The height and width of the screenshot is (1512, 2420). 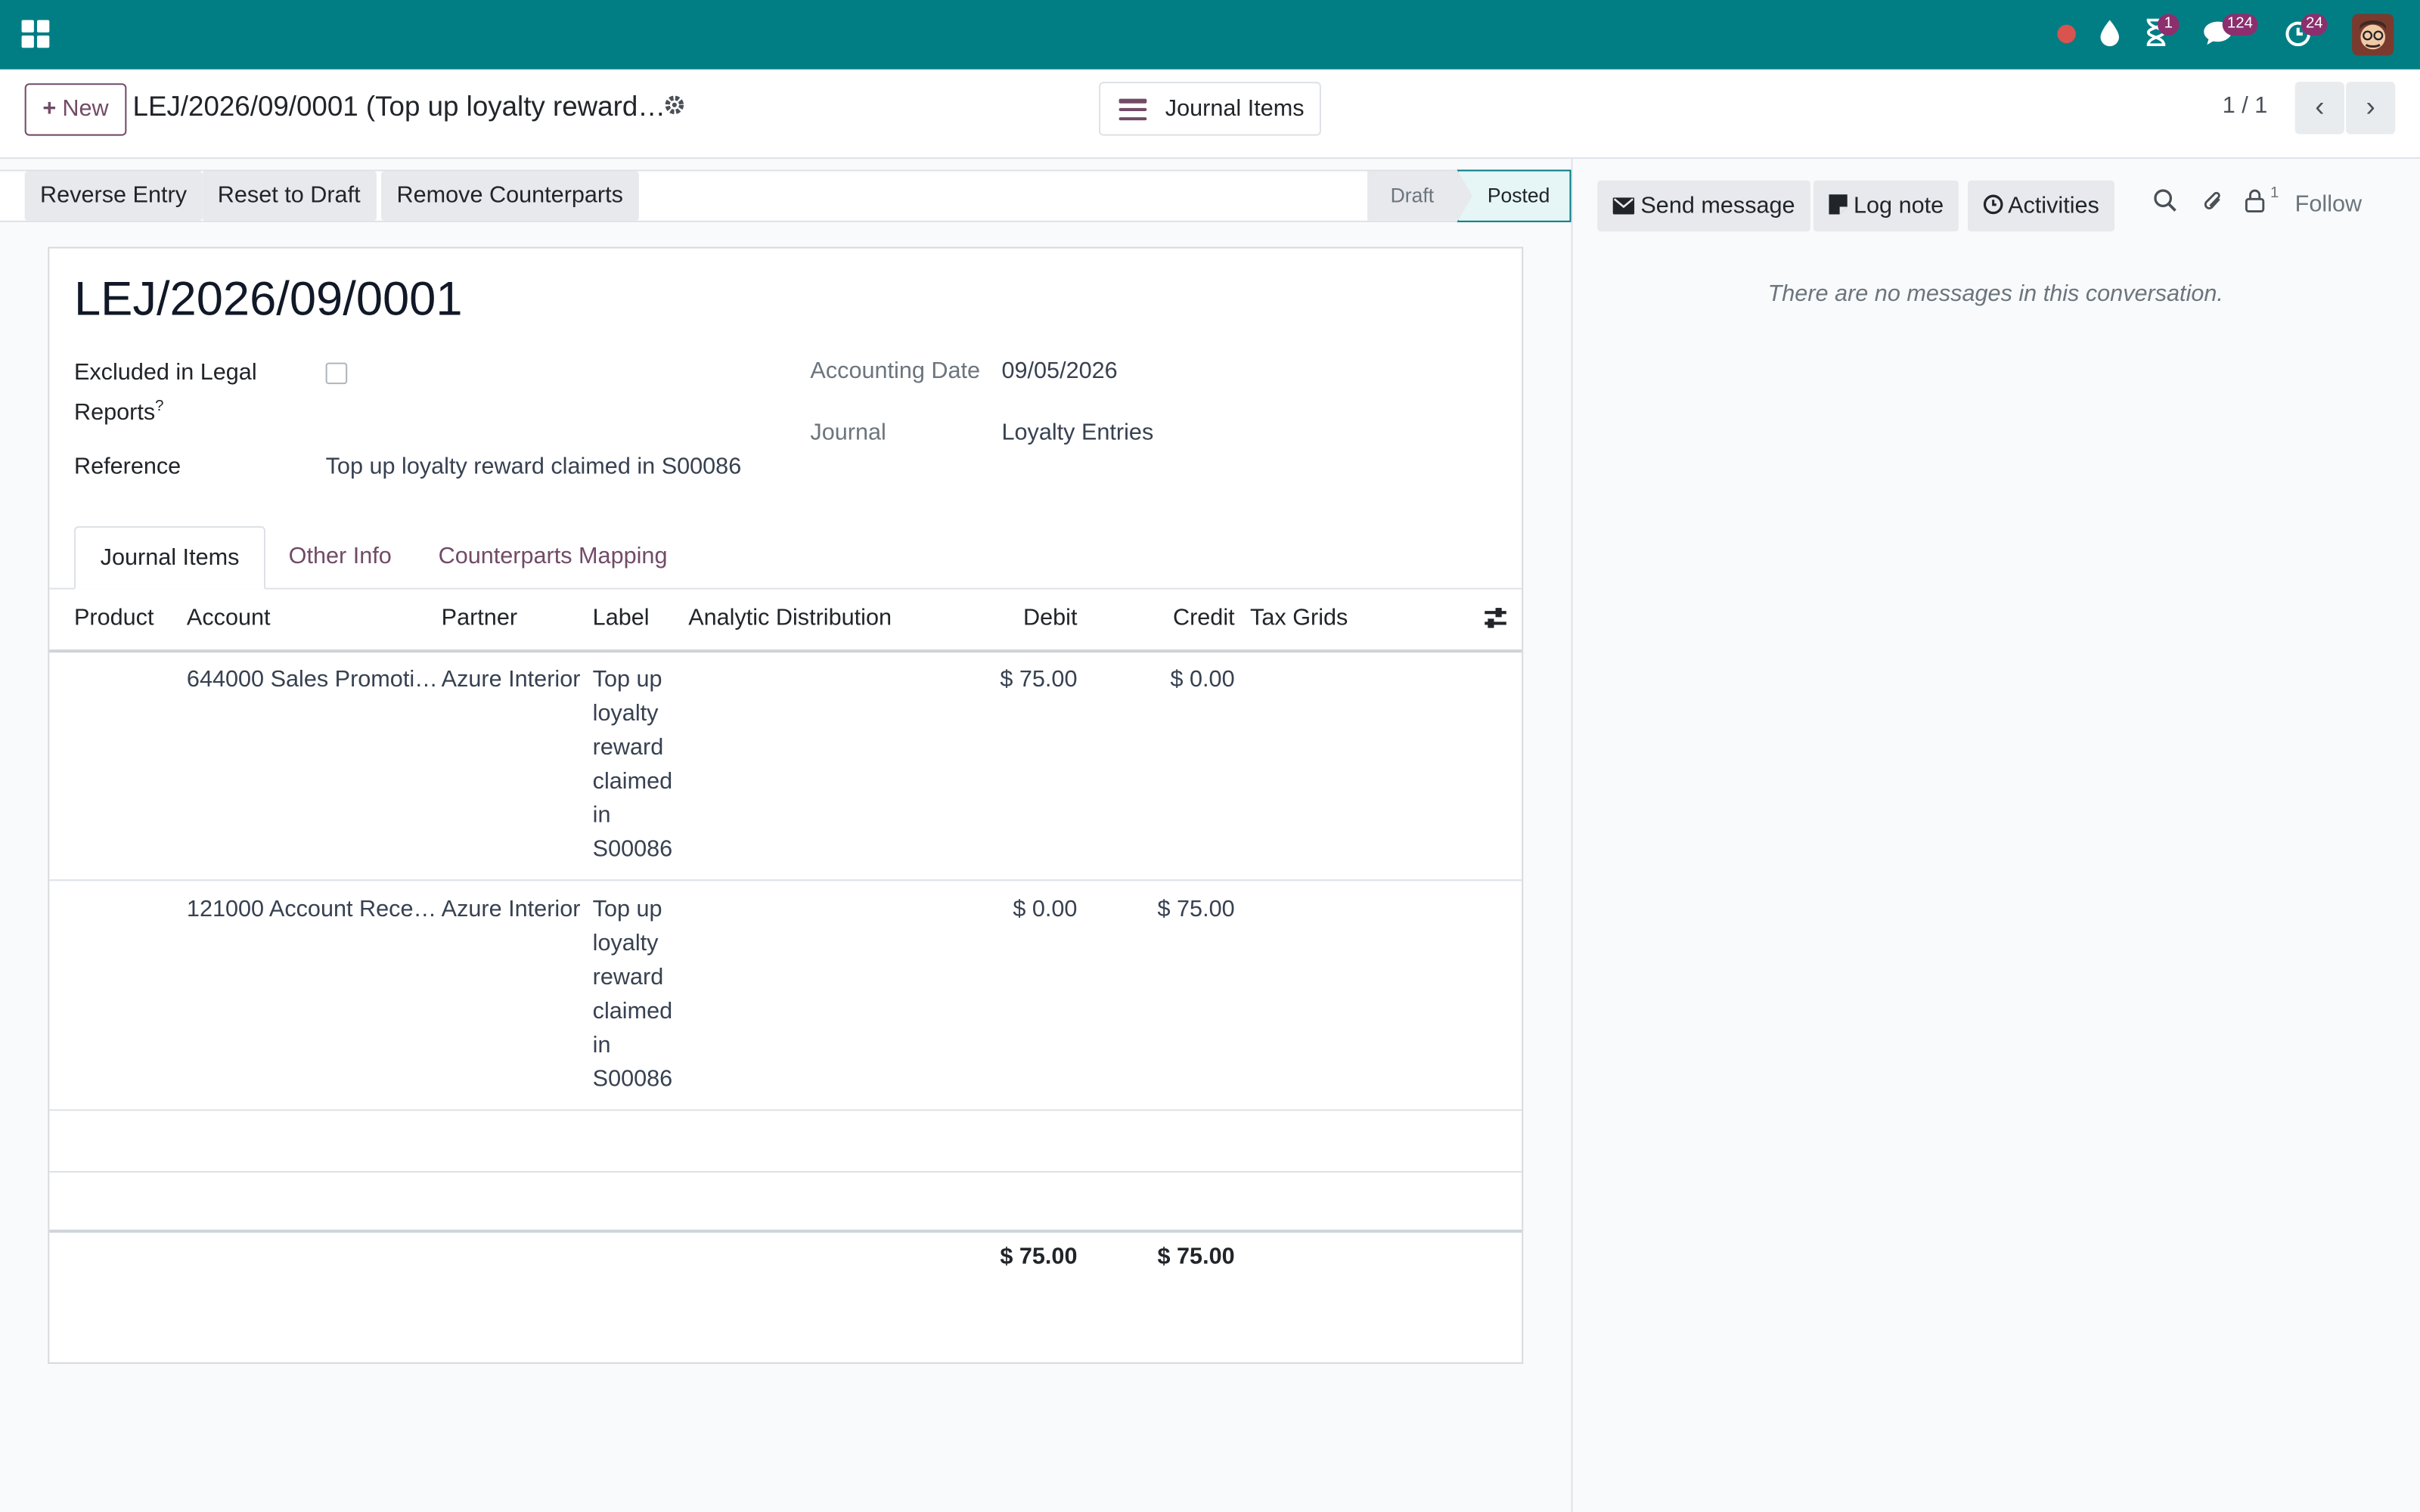 I want to click on activities-button: Activities, so click(x=2041, y=206).